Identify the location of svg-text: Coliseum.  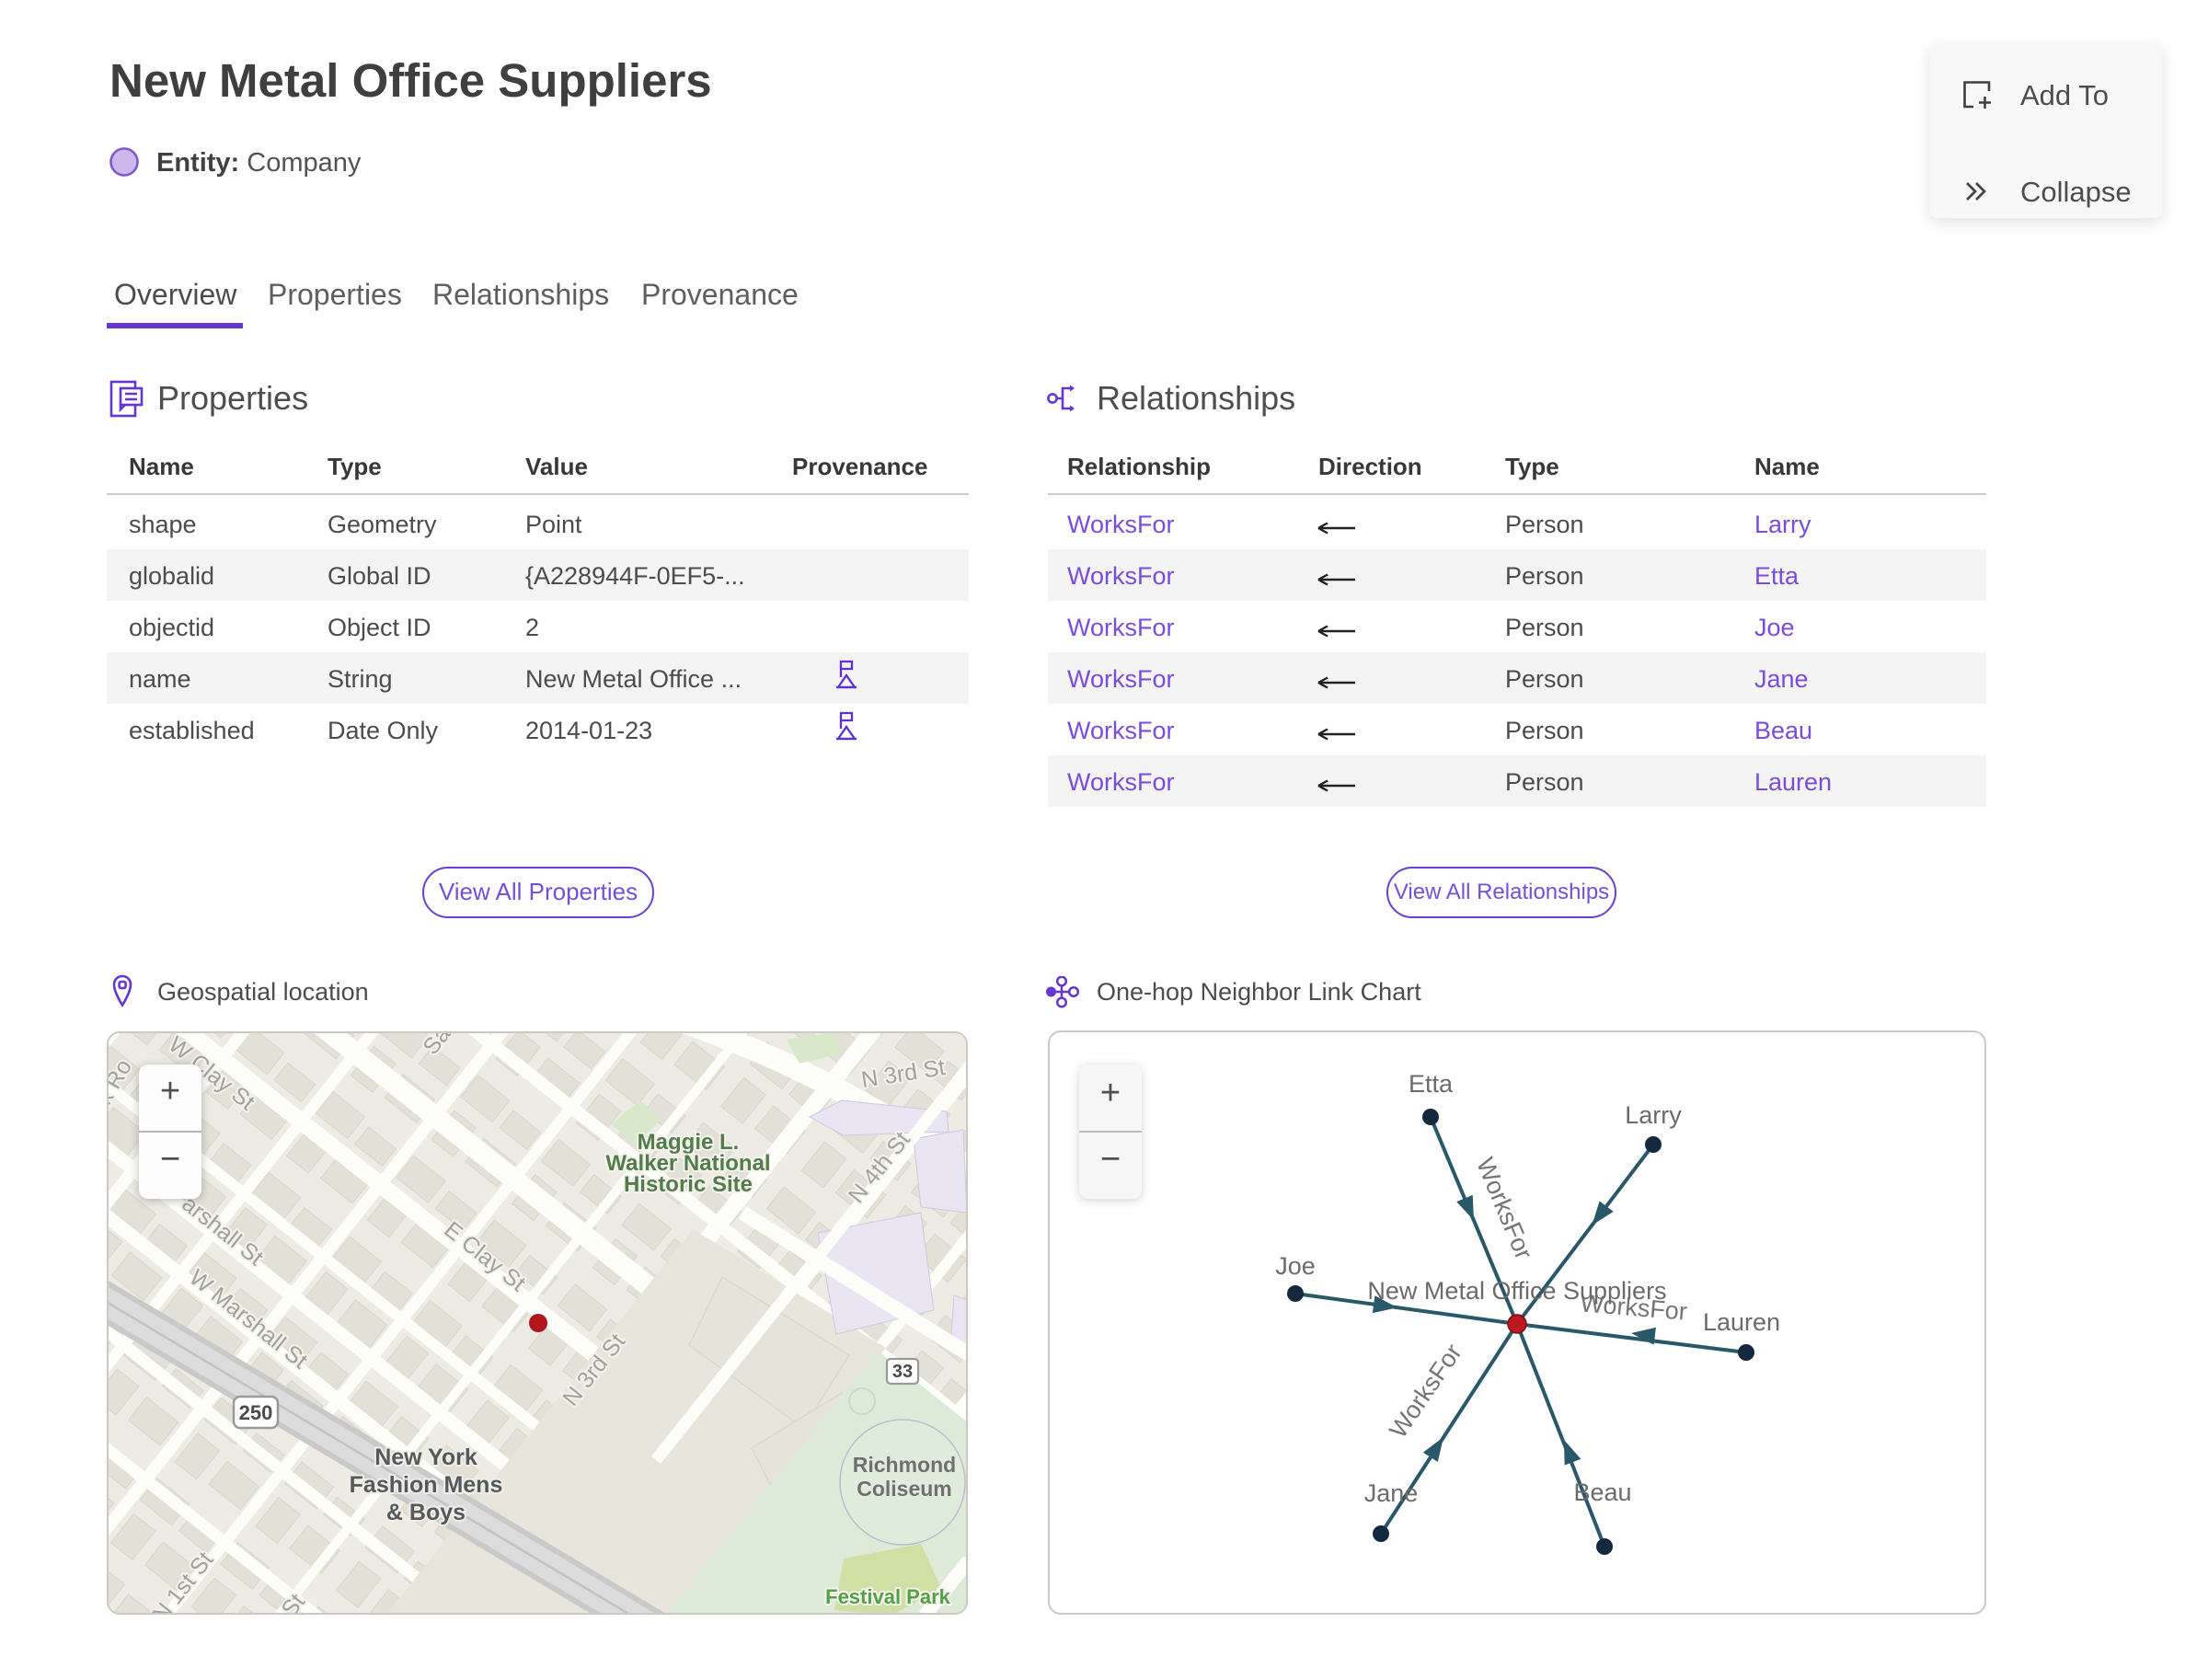
(904, 1489).